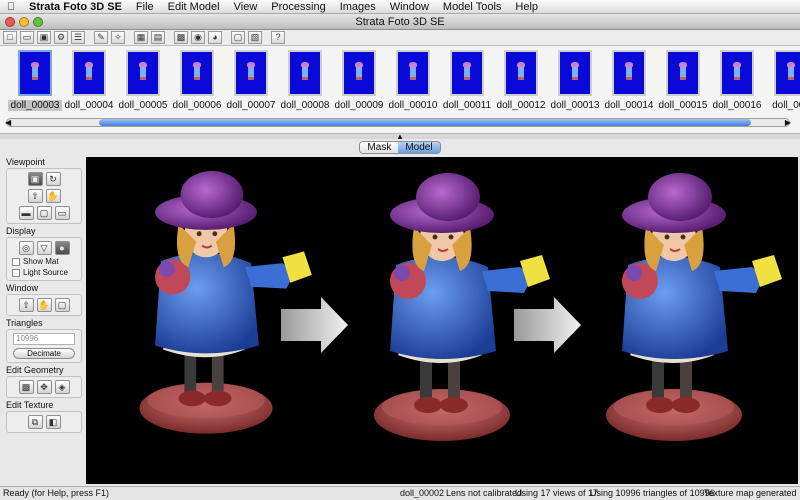 This screenshot has width=800, height=500. What do you see at coordinates (737, 105) in the screenshot?
I see `thumbnail-label: doll_00016` at bounding box center [737, 105].